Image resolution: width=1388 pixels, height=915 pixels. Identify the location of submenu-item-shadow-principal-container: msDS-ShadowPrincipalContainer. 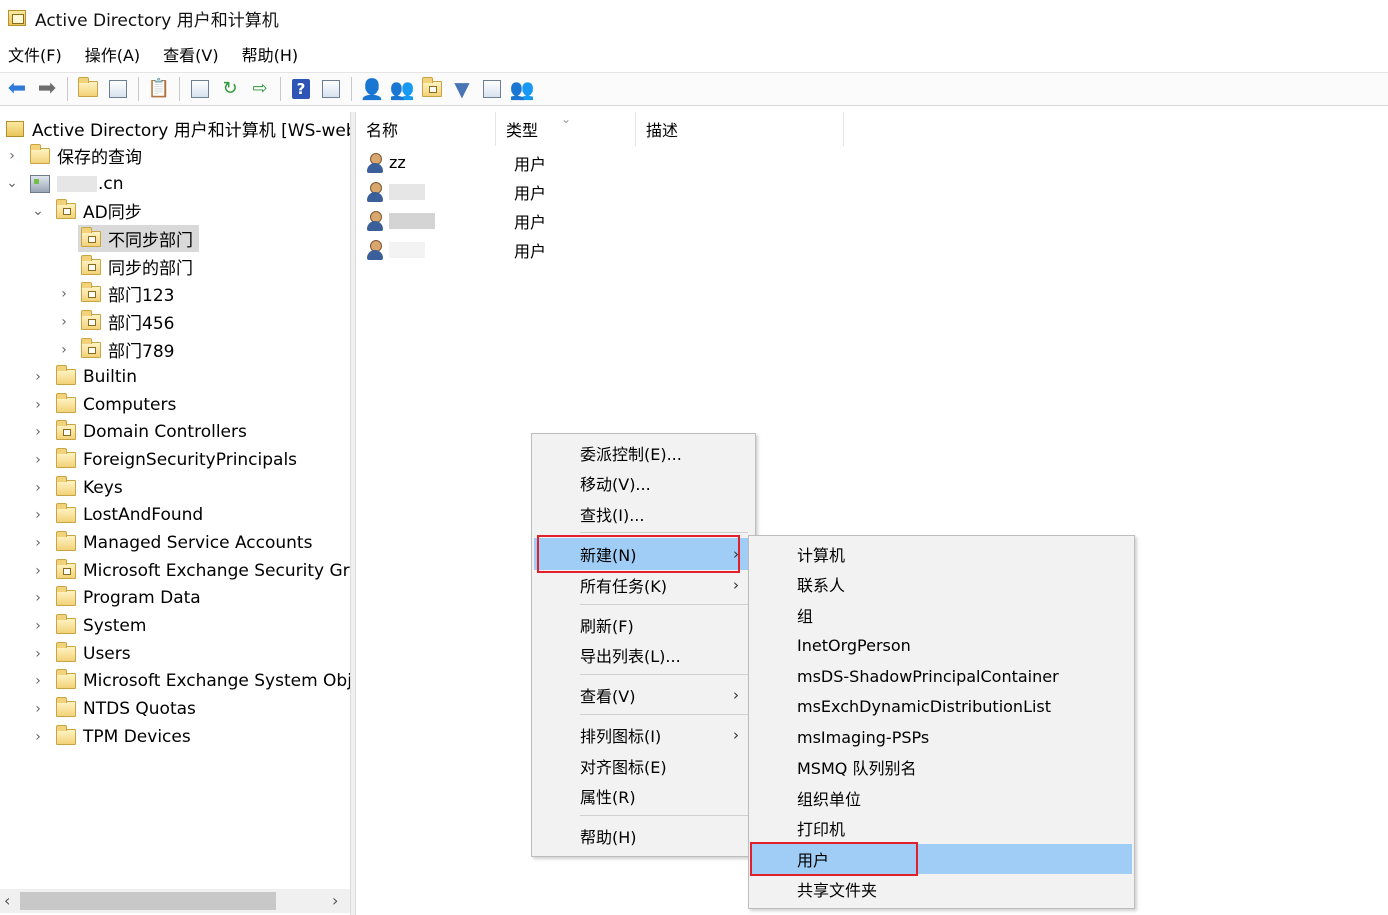
(941, 676).